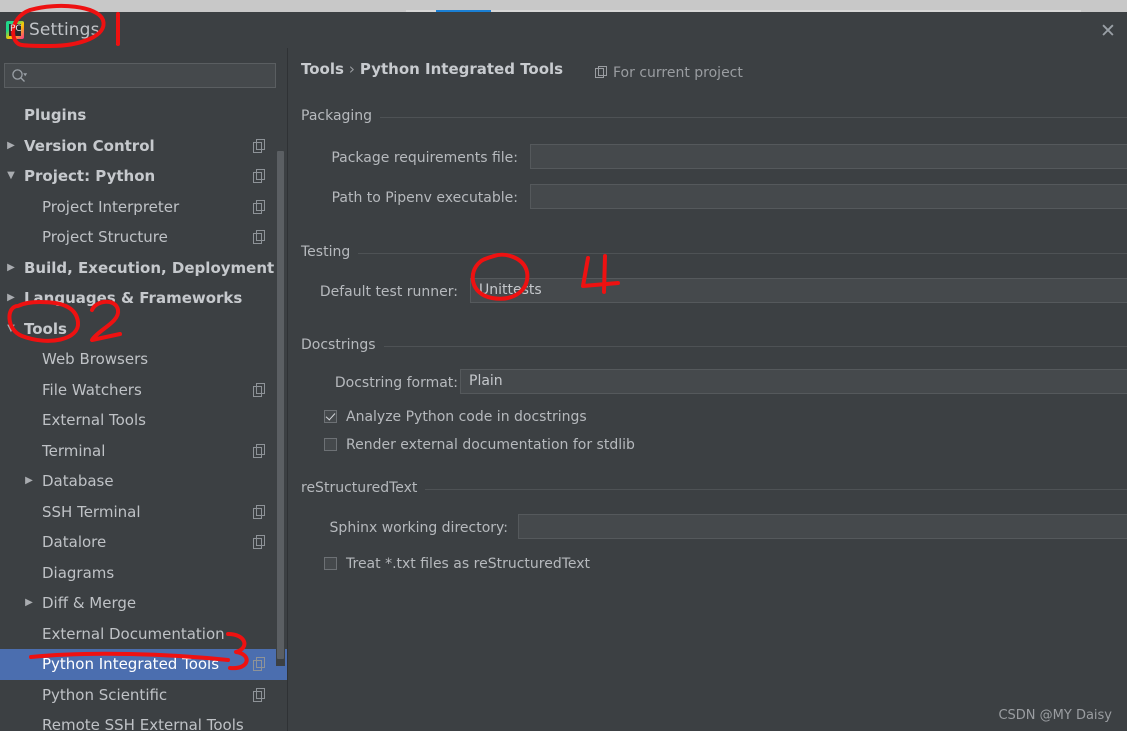 This screenshot has height=731, width=1127. Describe the element at coordinates (116, 34) in the screenshot. I see `text-caret` at that location.